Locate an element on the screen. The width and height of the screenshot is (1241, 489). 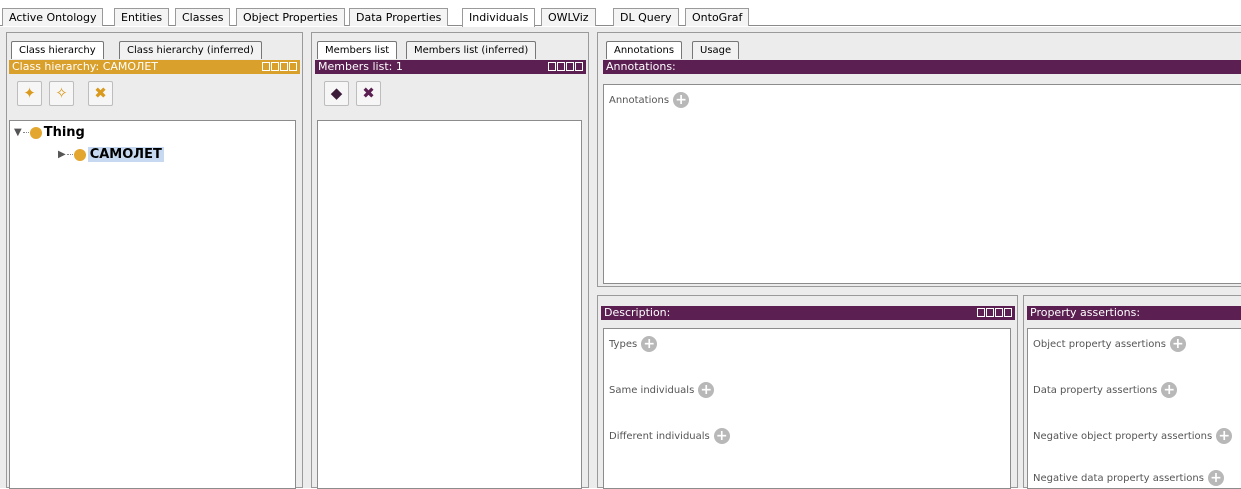
delete-class-button: ✖ is located at coordinates (100, 93).